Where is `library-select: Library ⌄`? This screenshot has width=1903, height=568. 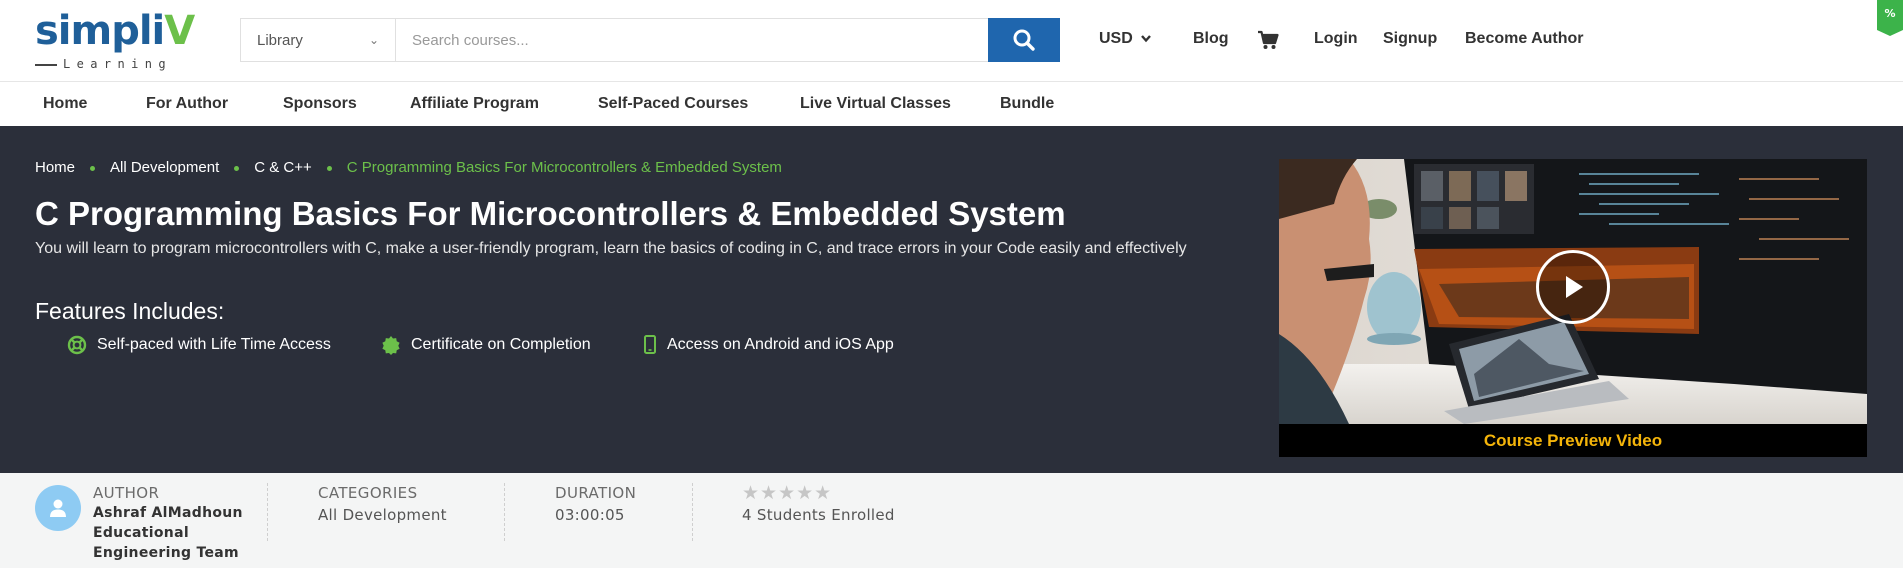
library-select: Library ⌄ is located at coordinates (318, 40).